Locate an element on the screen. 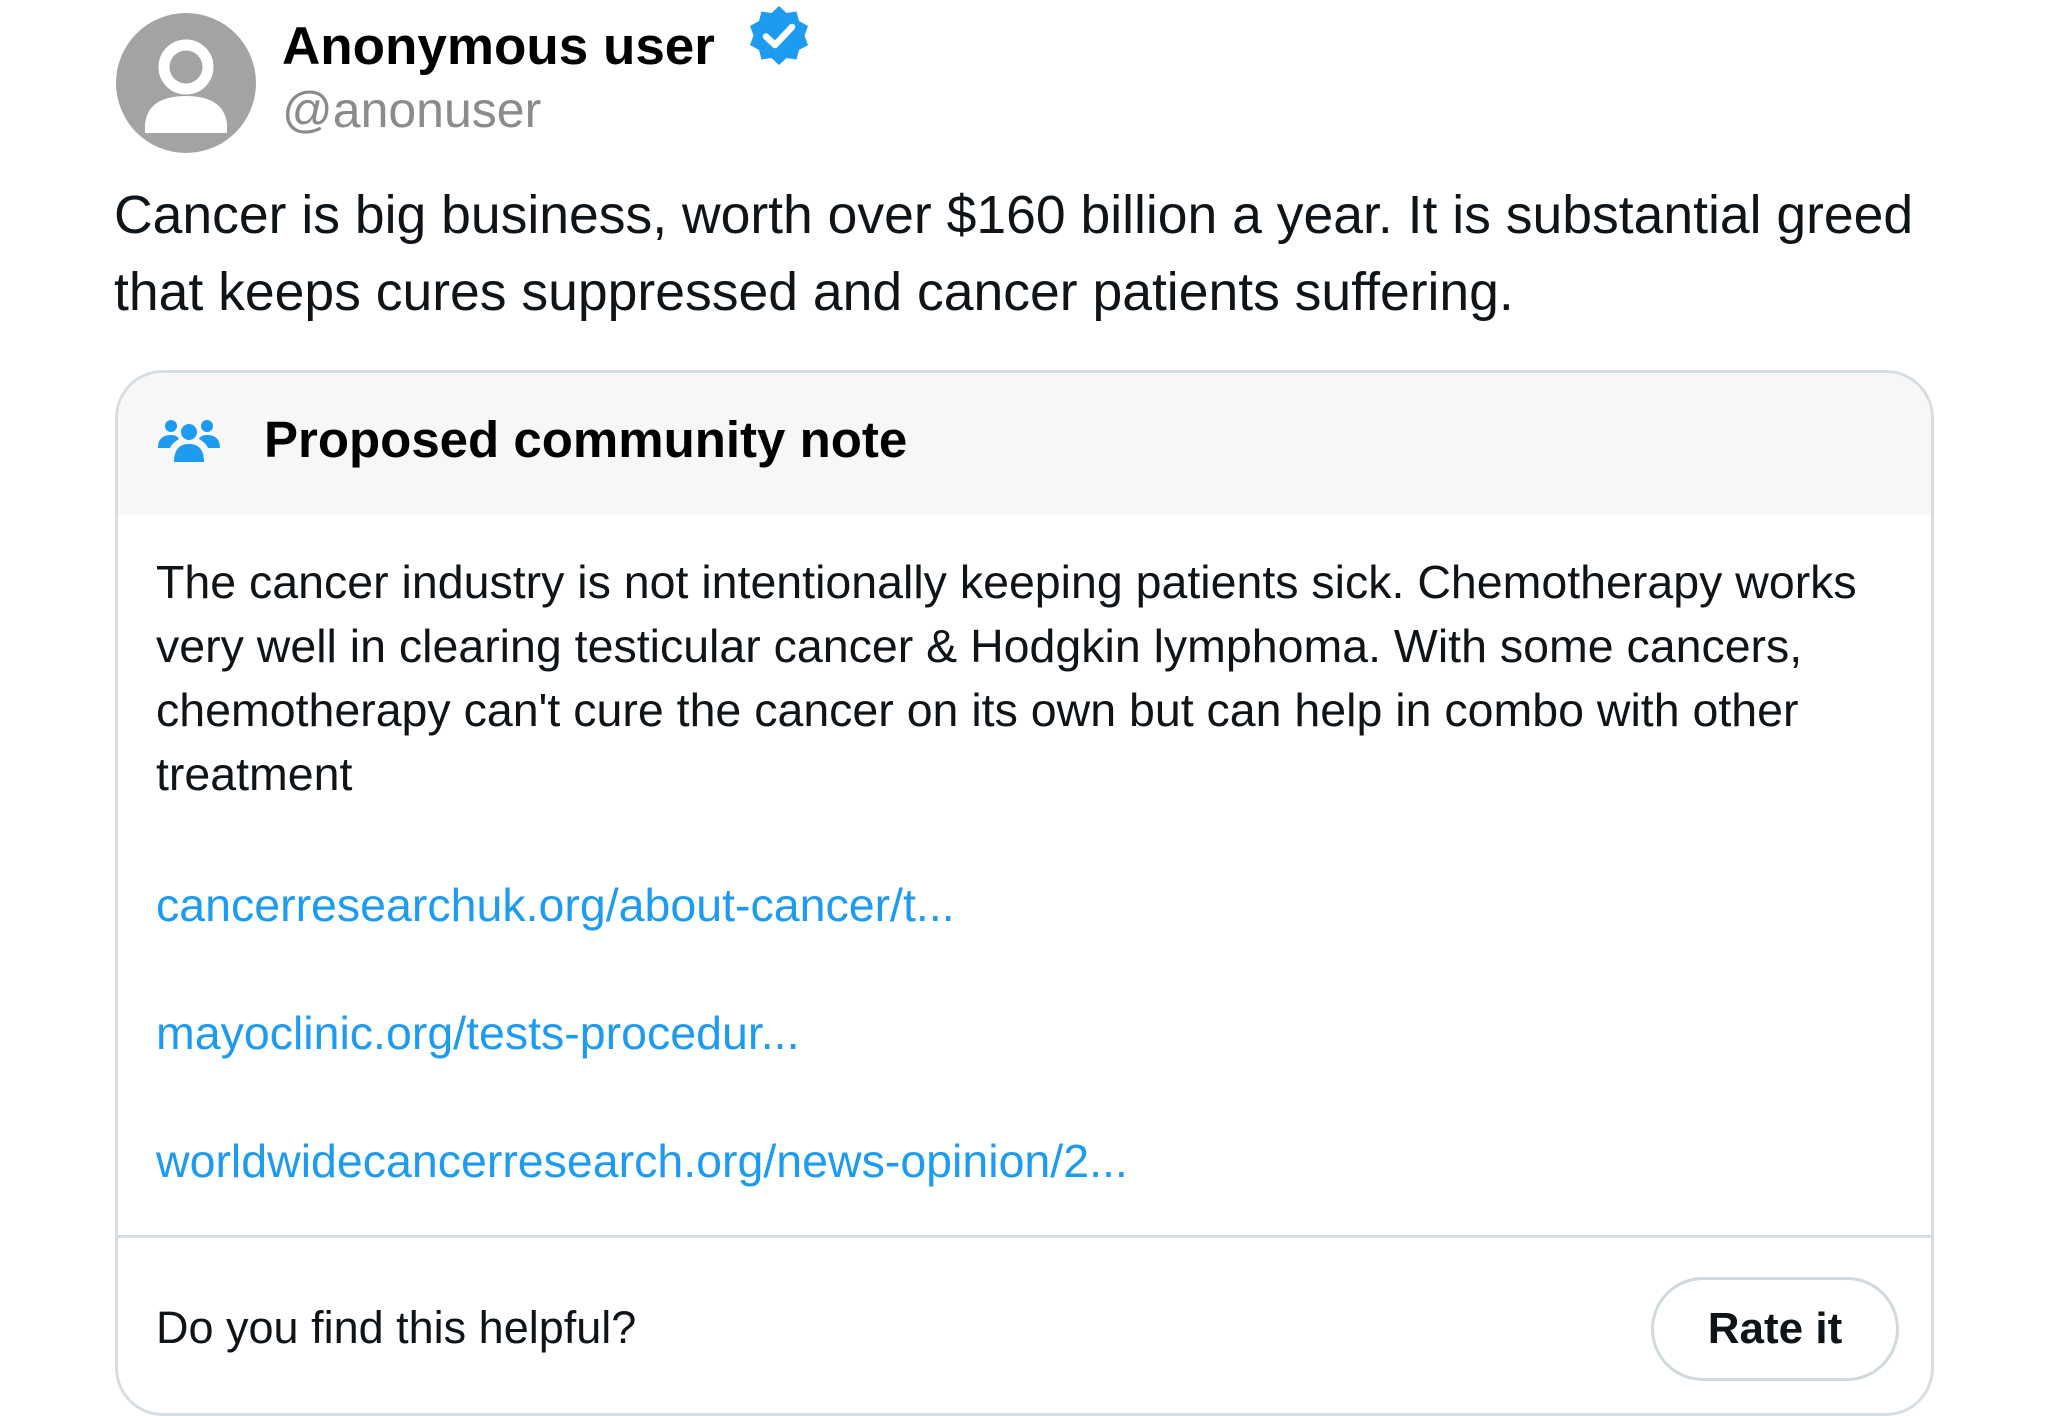 The image size is (2048, 1416). community-note-header: Proposed community note is located at coordinates (1024, 444).